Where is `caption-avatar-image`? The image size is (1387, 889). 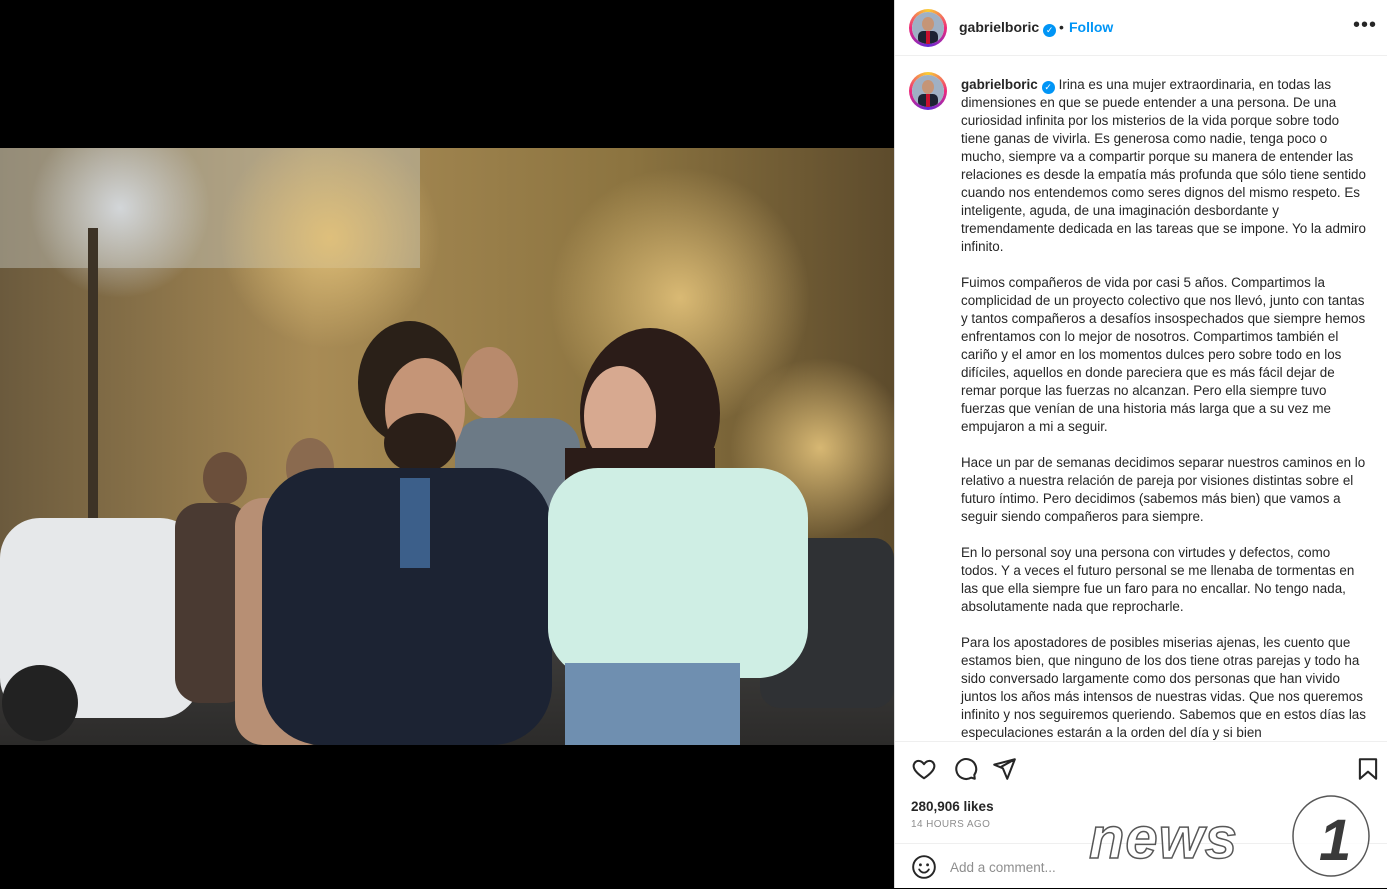
caption-avatar-image is located at coordinates (928, 91).